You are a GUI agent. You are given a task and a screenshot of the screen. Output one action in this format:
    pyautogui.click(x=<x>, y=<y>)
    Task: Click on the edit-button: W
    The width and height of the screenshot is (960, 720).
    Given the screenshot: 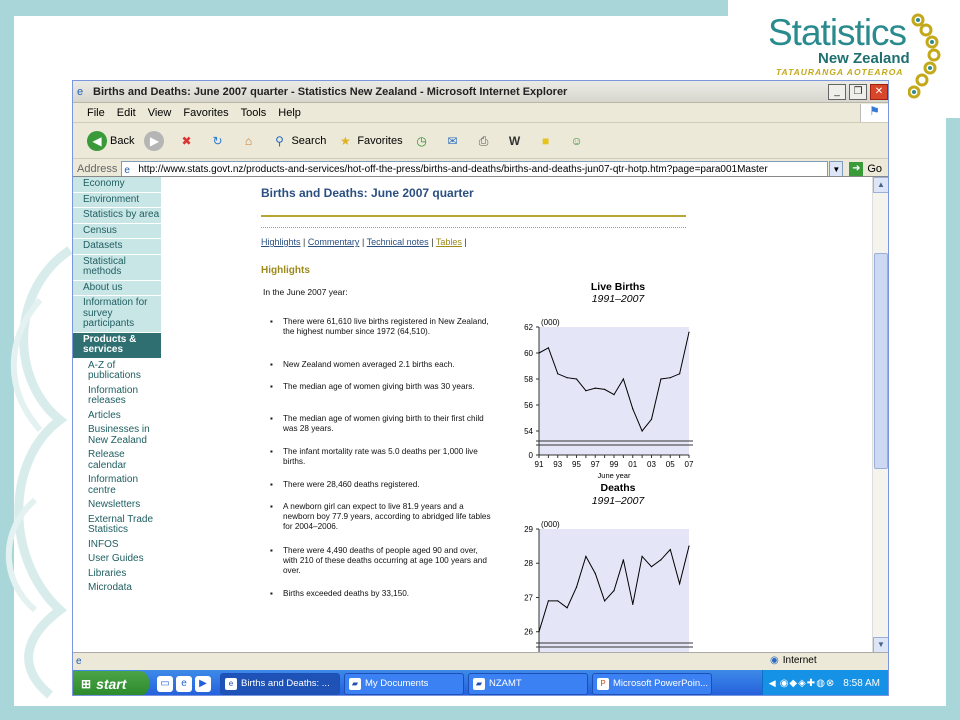 What is the action you would take?
    pyautogui.click(x=516, y=141)
    